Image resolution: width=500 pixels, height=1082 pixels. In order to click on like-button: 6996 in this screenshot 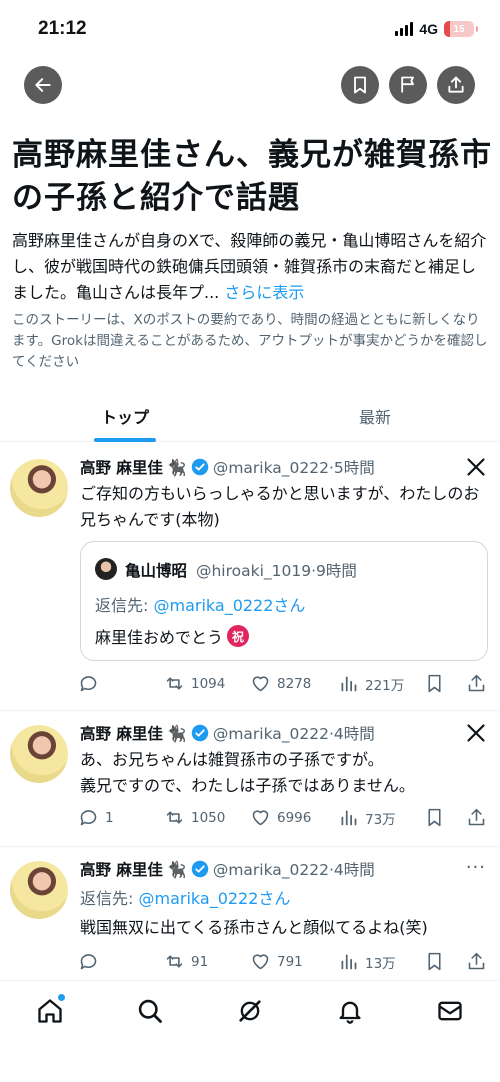, I will do `click(280, 817)`.